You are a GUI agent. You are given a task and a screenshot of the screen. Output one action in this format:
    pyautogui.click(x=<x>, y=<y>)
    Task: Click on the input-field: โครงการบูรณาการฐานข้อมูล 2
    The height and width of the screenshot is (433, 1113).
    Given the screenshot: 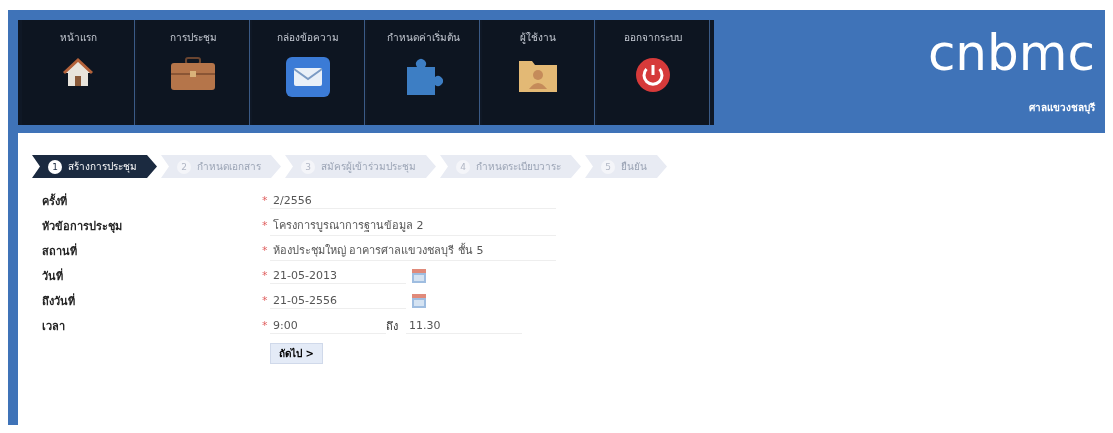 What is the action you would take?
    pyautogui.click(x=413, y=225)
    